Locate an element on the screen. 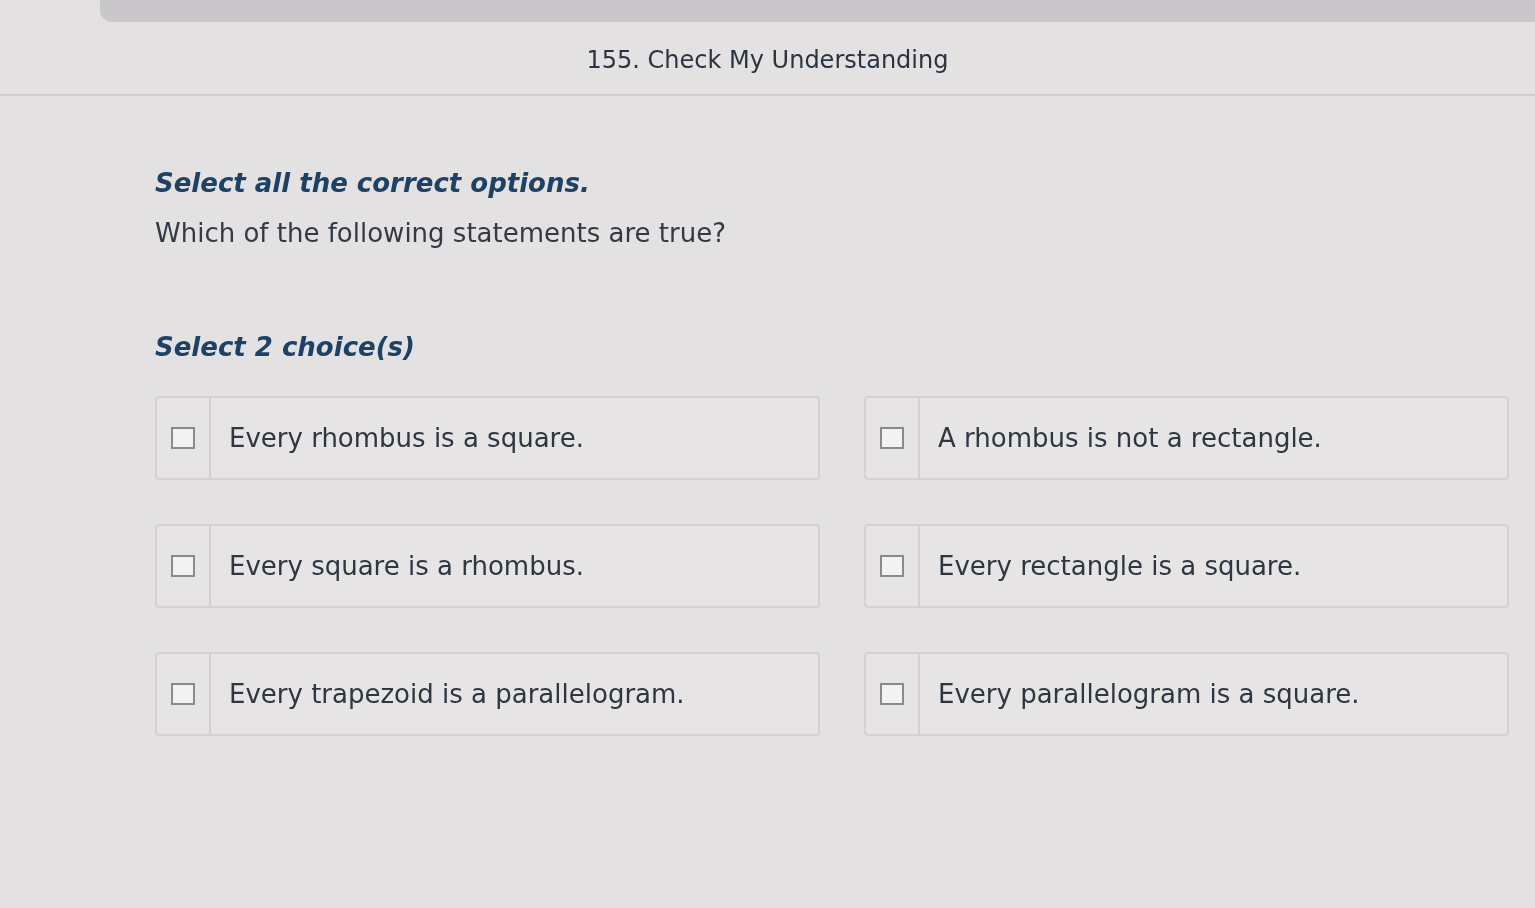 The width and height of the screenshot is (1535, 908). option-label: Every parallelogram is a square. is located at coordinates (1148, 694).